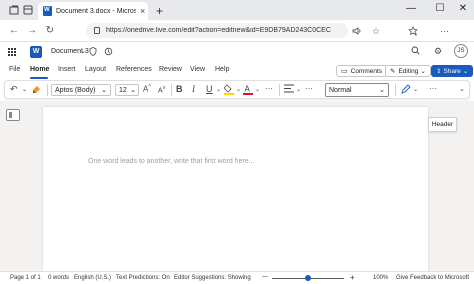 This screenshot has height=284, width=474. Describe the element at coordinates (462, 89) in the screenshot. I see `ribbon-collapse-chevron-icon: ⌄` at that location.